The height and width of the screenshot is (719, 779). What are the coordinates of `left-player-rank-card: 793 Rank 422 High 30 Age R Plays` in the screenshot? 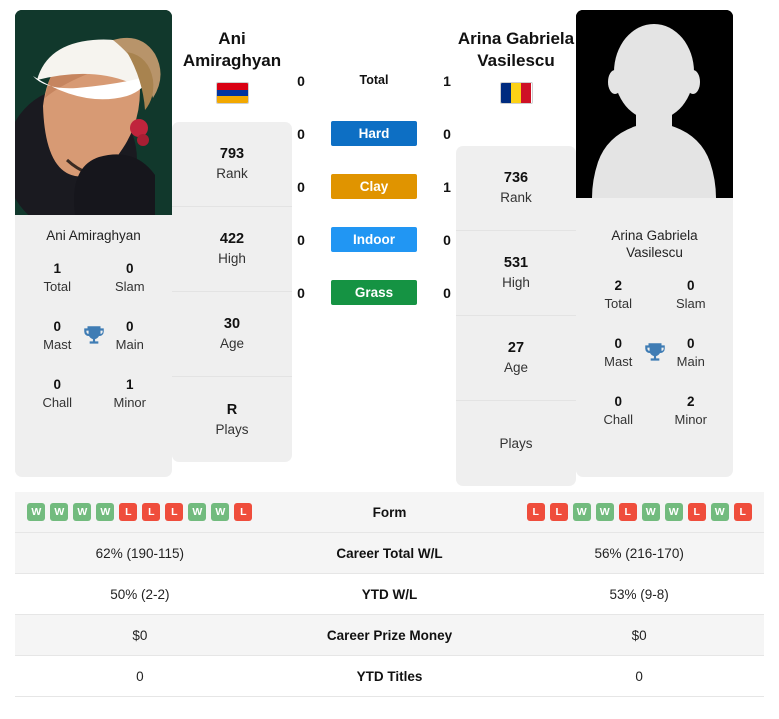 It's located at (232, 292).